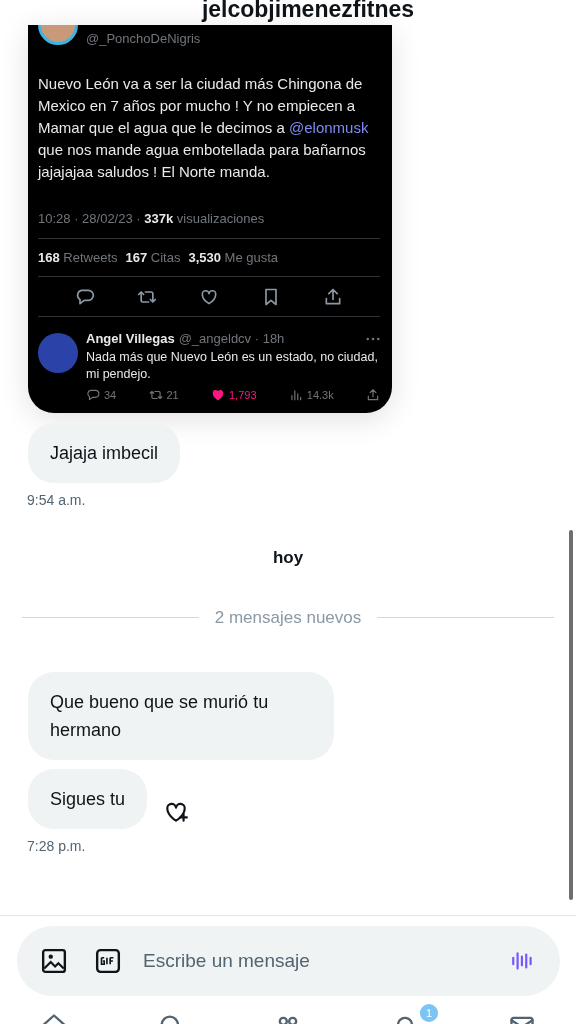  I want to click on gif-icon, so click(108, 961).